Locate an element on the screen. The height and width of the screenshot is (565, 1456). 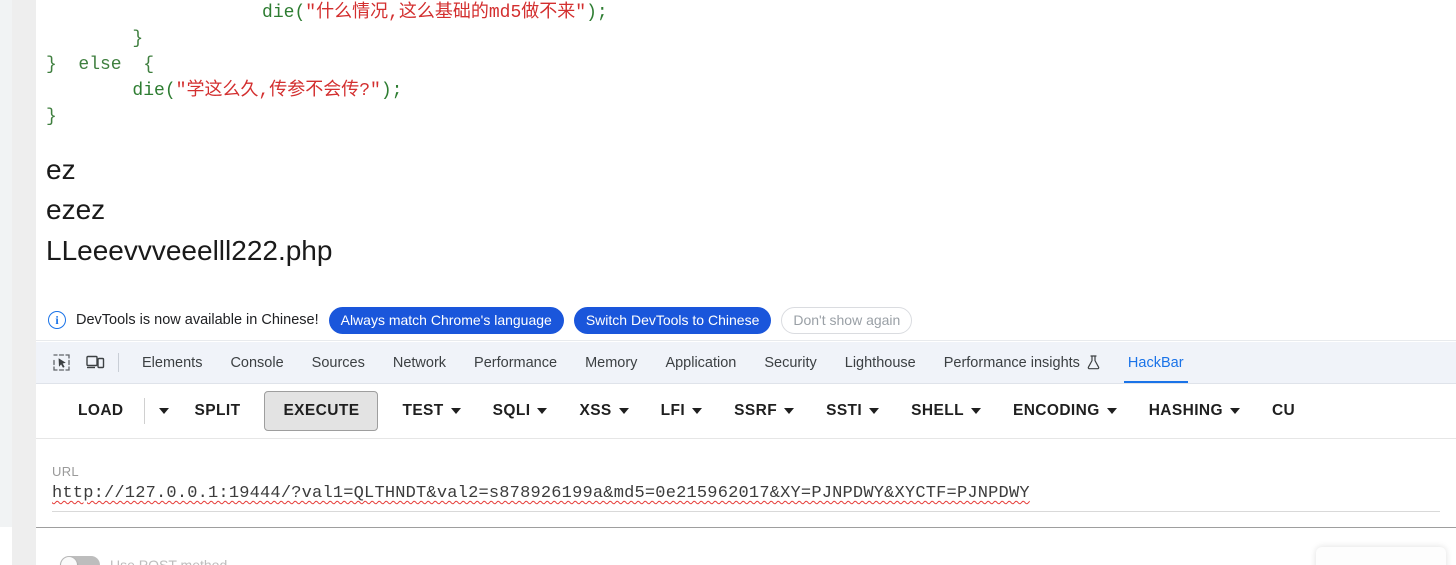
tab-label: Console is located at coordinates (257, 362).